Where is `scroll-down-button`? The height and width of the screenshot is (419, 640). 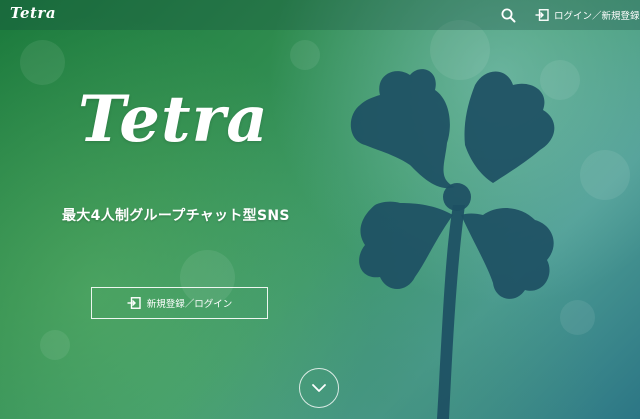 scroll-down-button is located at coordinates (319, 388).